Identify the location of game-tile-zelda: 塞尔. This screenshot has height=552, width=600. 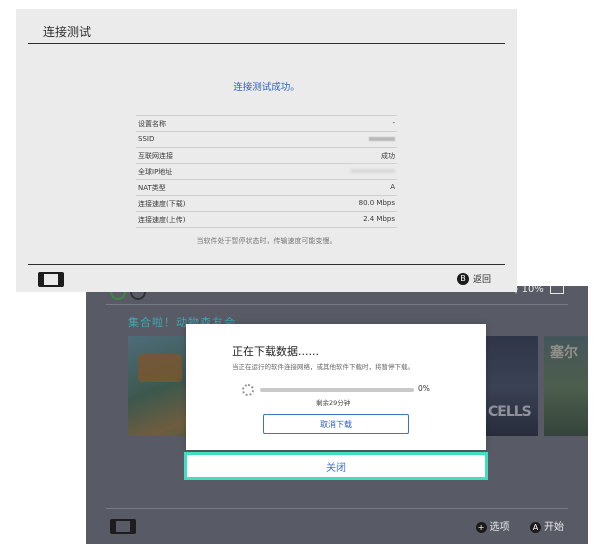
(566, 386).